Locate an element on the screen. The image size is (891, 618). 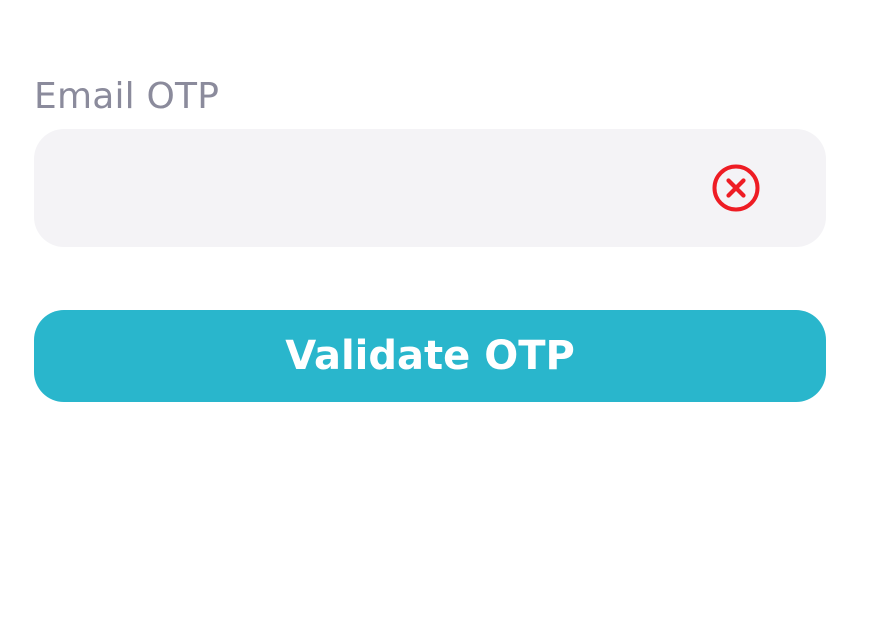
close-circle-icon is located at coordinates (736, 188).